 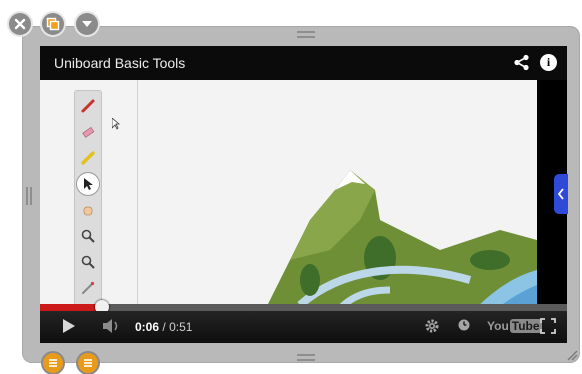 I want to click on volume-icon, so click(x=110, y=326).